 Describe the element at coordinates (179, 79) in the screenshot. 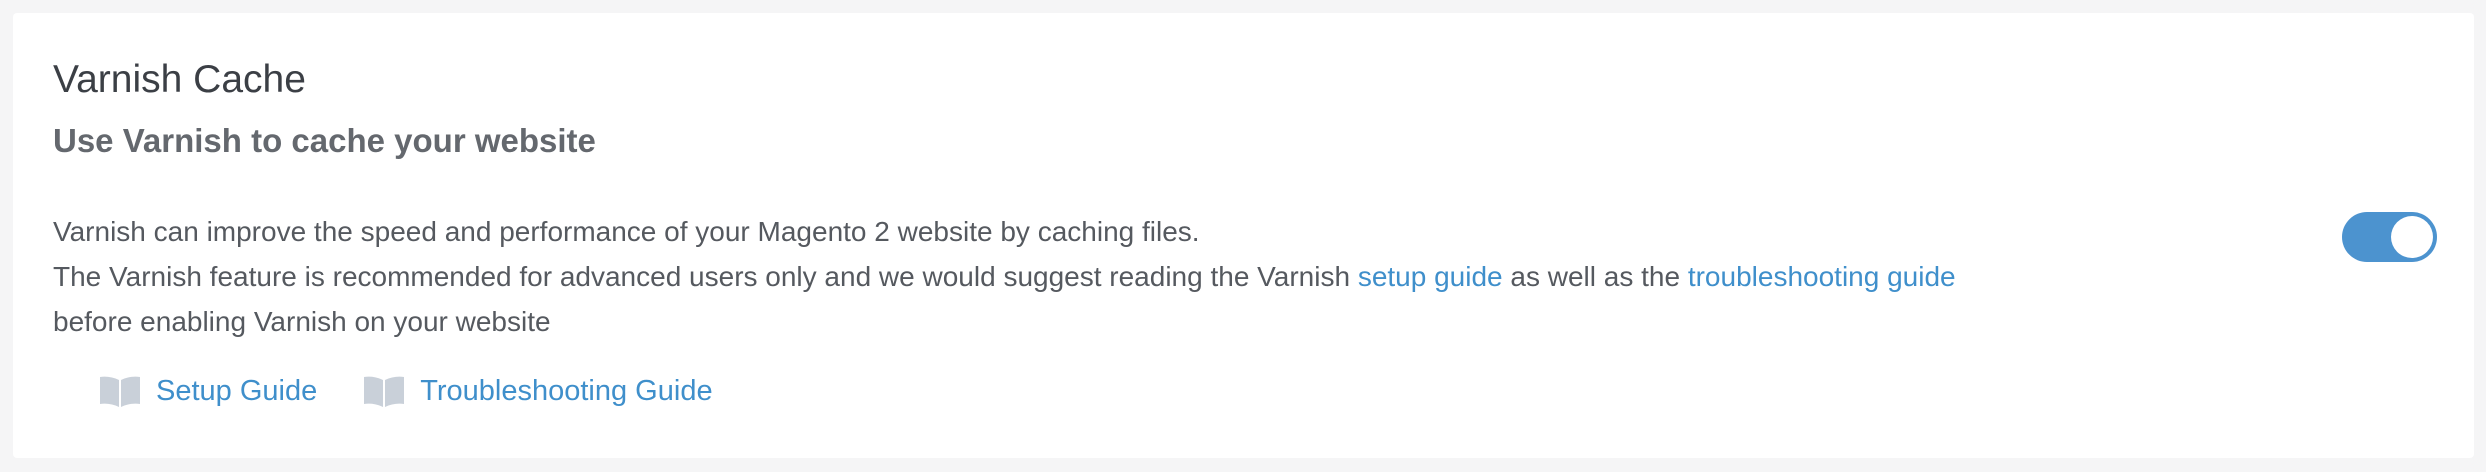

I see `card-title: Varnish Cache` at that location.